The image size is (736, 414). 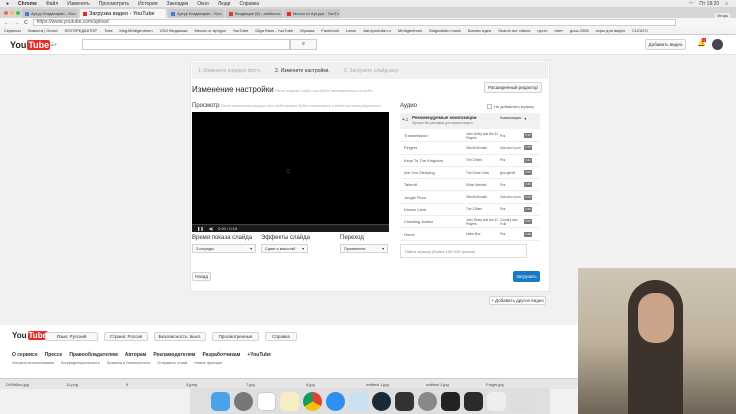 I want to click on advanced-editor-button: Расширенный редактор, so click(x=513, y=87).